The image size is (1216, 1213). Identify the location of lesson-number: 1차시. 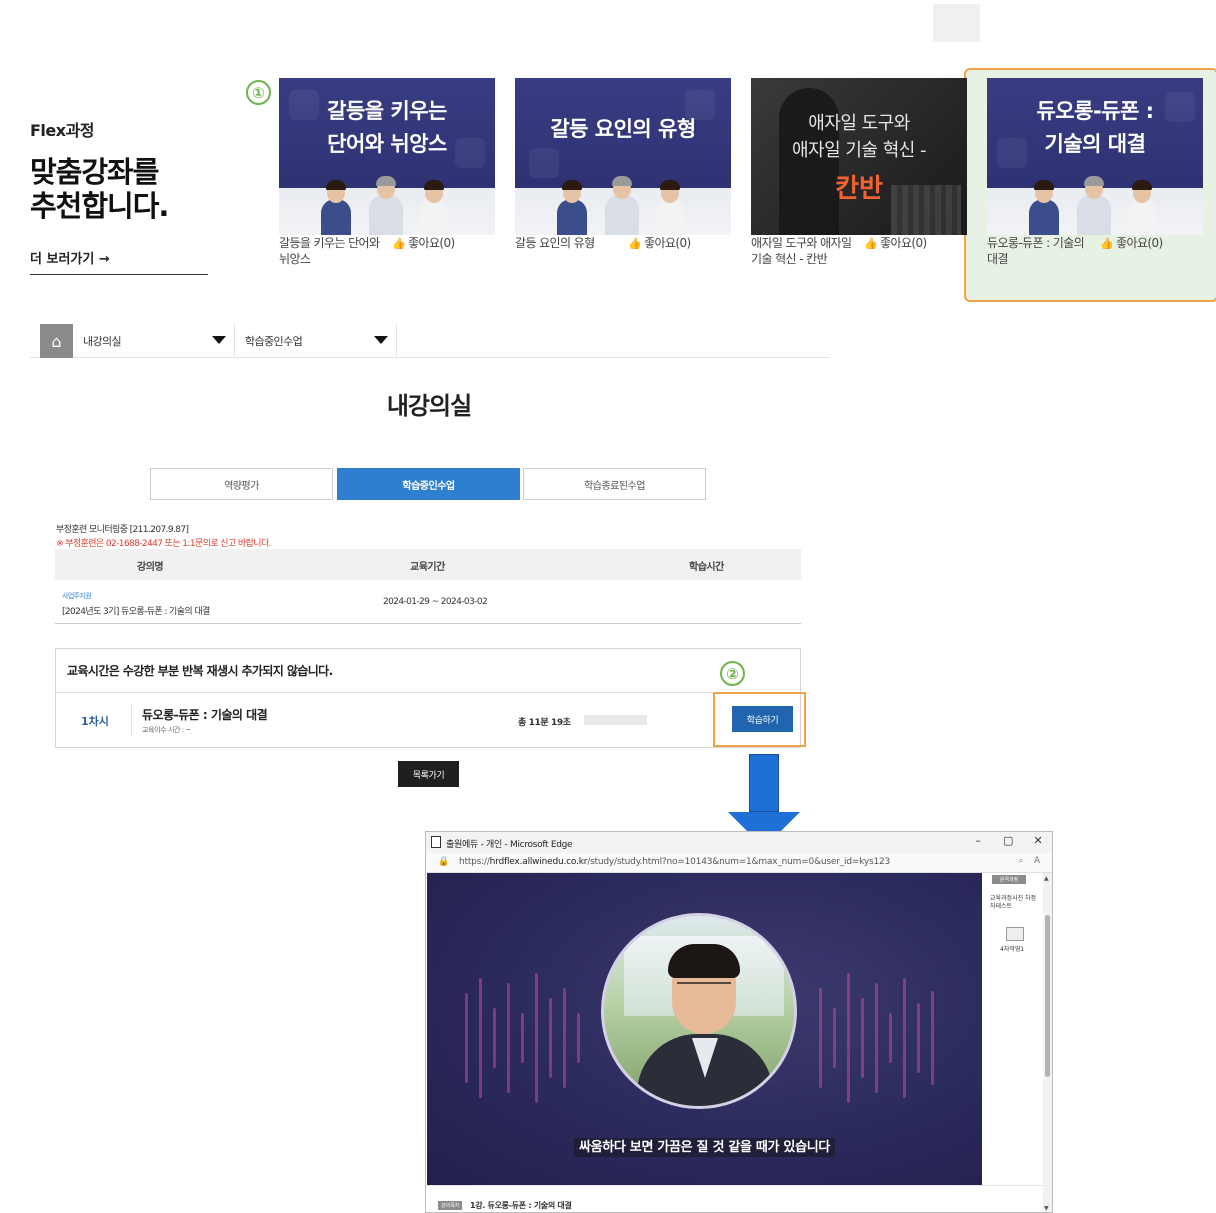
(95, 721).